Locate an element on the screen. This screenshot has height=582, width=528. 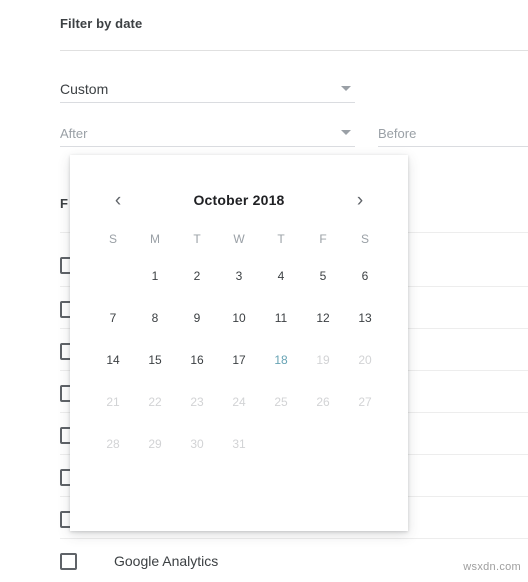
calendar-day-10: 10 is located at coordinates (239, 318).